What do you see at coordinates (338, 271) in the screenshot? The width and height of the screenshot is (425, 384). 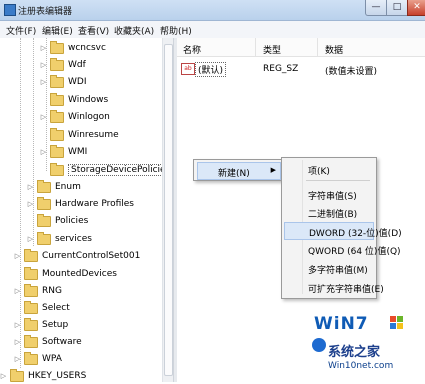 I see `menu-item-label: 多字符串值(M)` at bounding box center [338, 271].